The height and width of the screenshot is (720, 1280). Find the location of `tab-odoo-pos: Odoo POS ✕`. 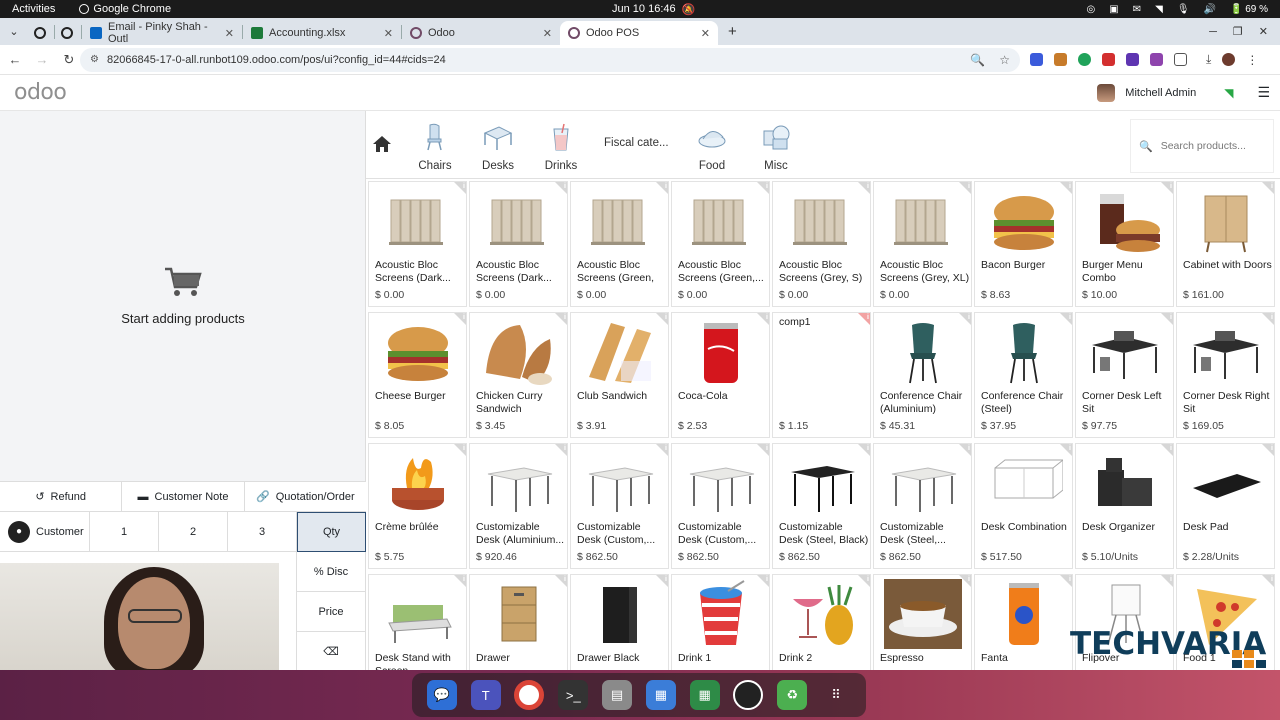

tab-odoo-pos: Odoo POS ✕ is located at coordinates (639, 33).